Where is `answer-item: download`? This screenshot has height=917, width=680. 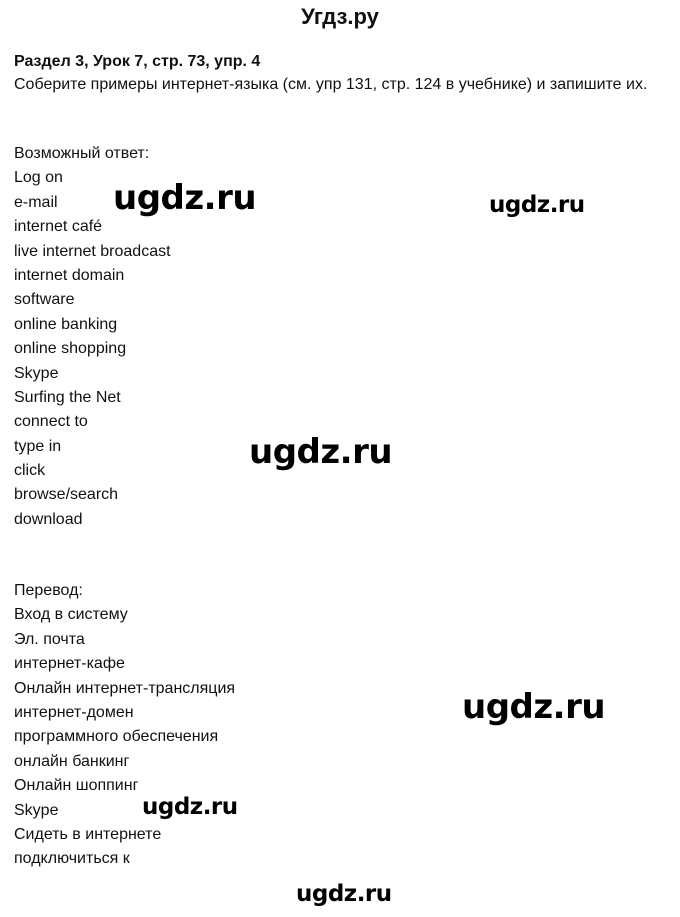 answer-item: download is located at coordinates (48, 519).